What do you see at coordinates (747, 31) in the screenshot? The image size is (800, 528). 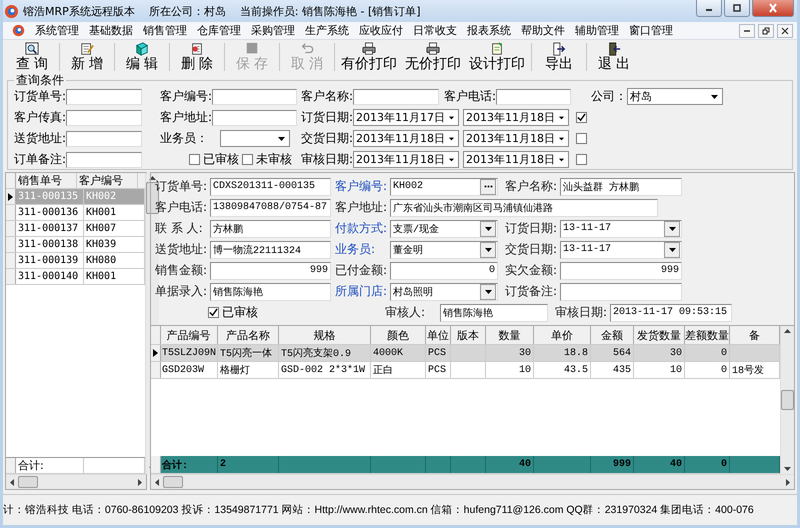 I see `minimize-button` at bounding box center [747, 31].